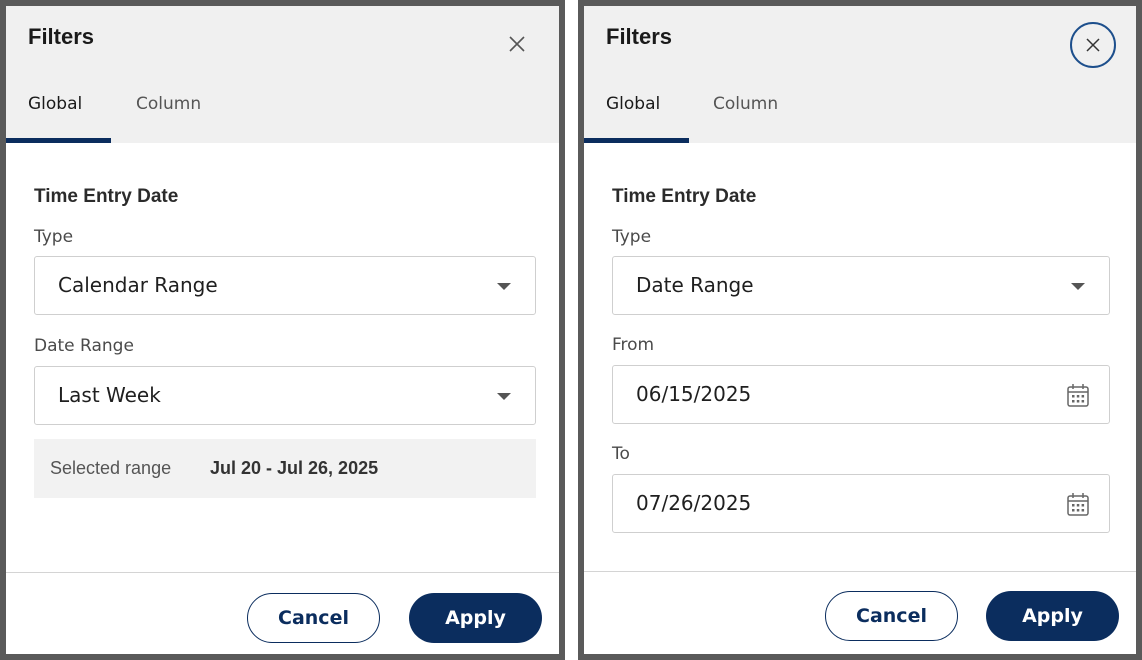 Image resolution: width=1142 pixels, height=660 pixels. Describe the element at coordinates (694, 394) in the screenshot. I see `from-date-value: 06/15/2025` at that location.